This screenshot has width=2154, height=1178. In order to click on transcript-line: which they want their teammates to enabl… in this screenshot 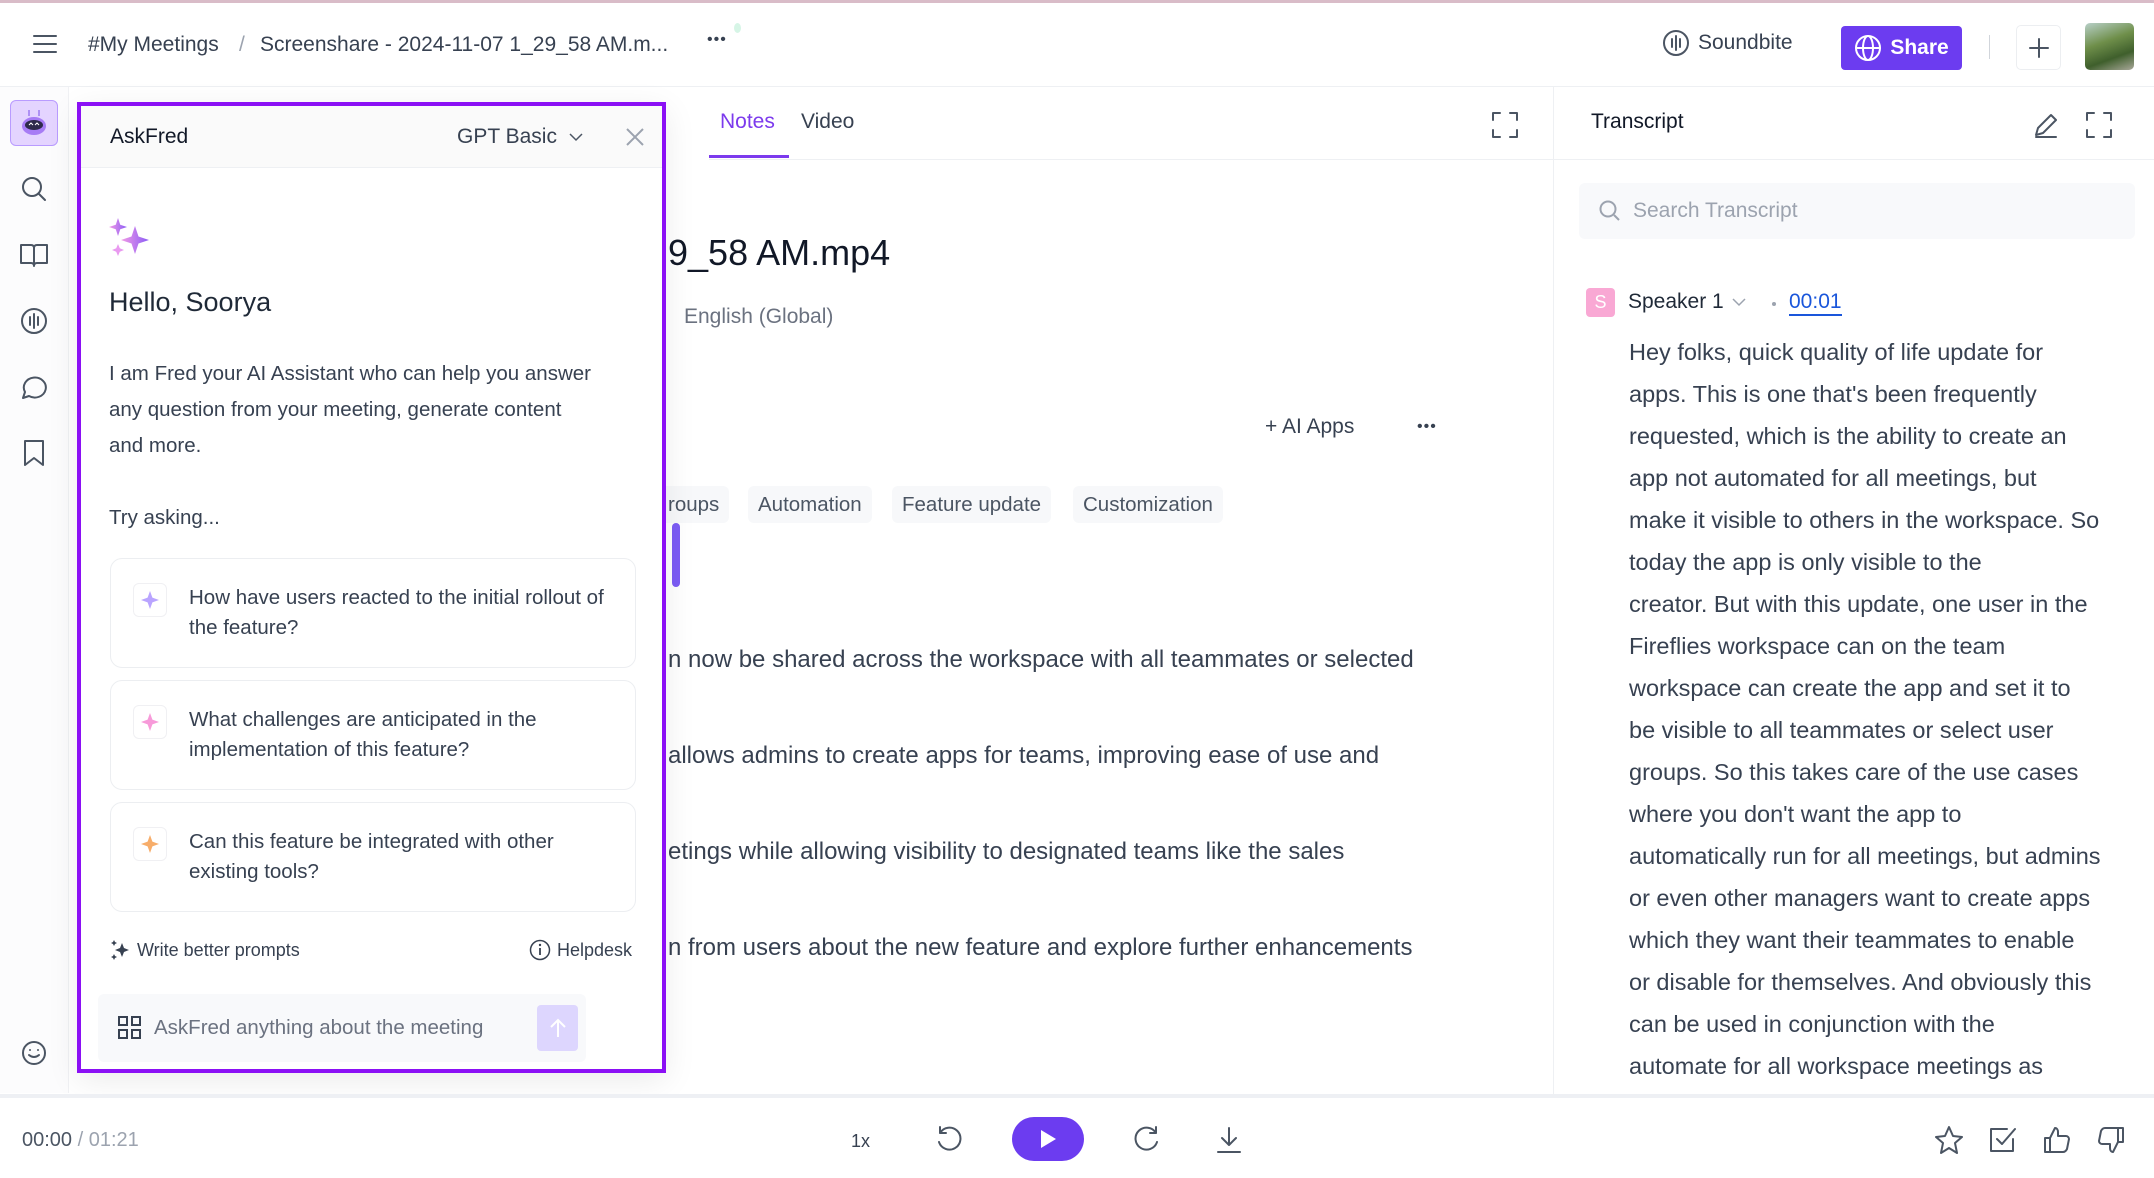, I will do `click(1852, 940)`.